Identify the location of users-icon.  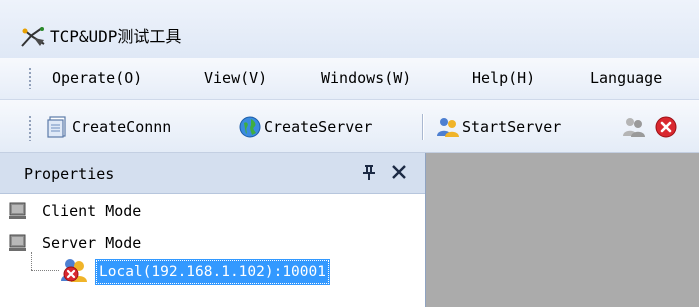
(448, 127).